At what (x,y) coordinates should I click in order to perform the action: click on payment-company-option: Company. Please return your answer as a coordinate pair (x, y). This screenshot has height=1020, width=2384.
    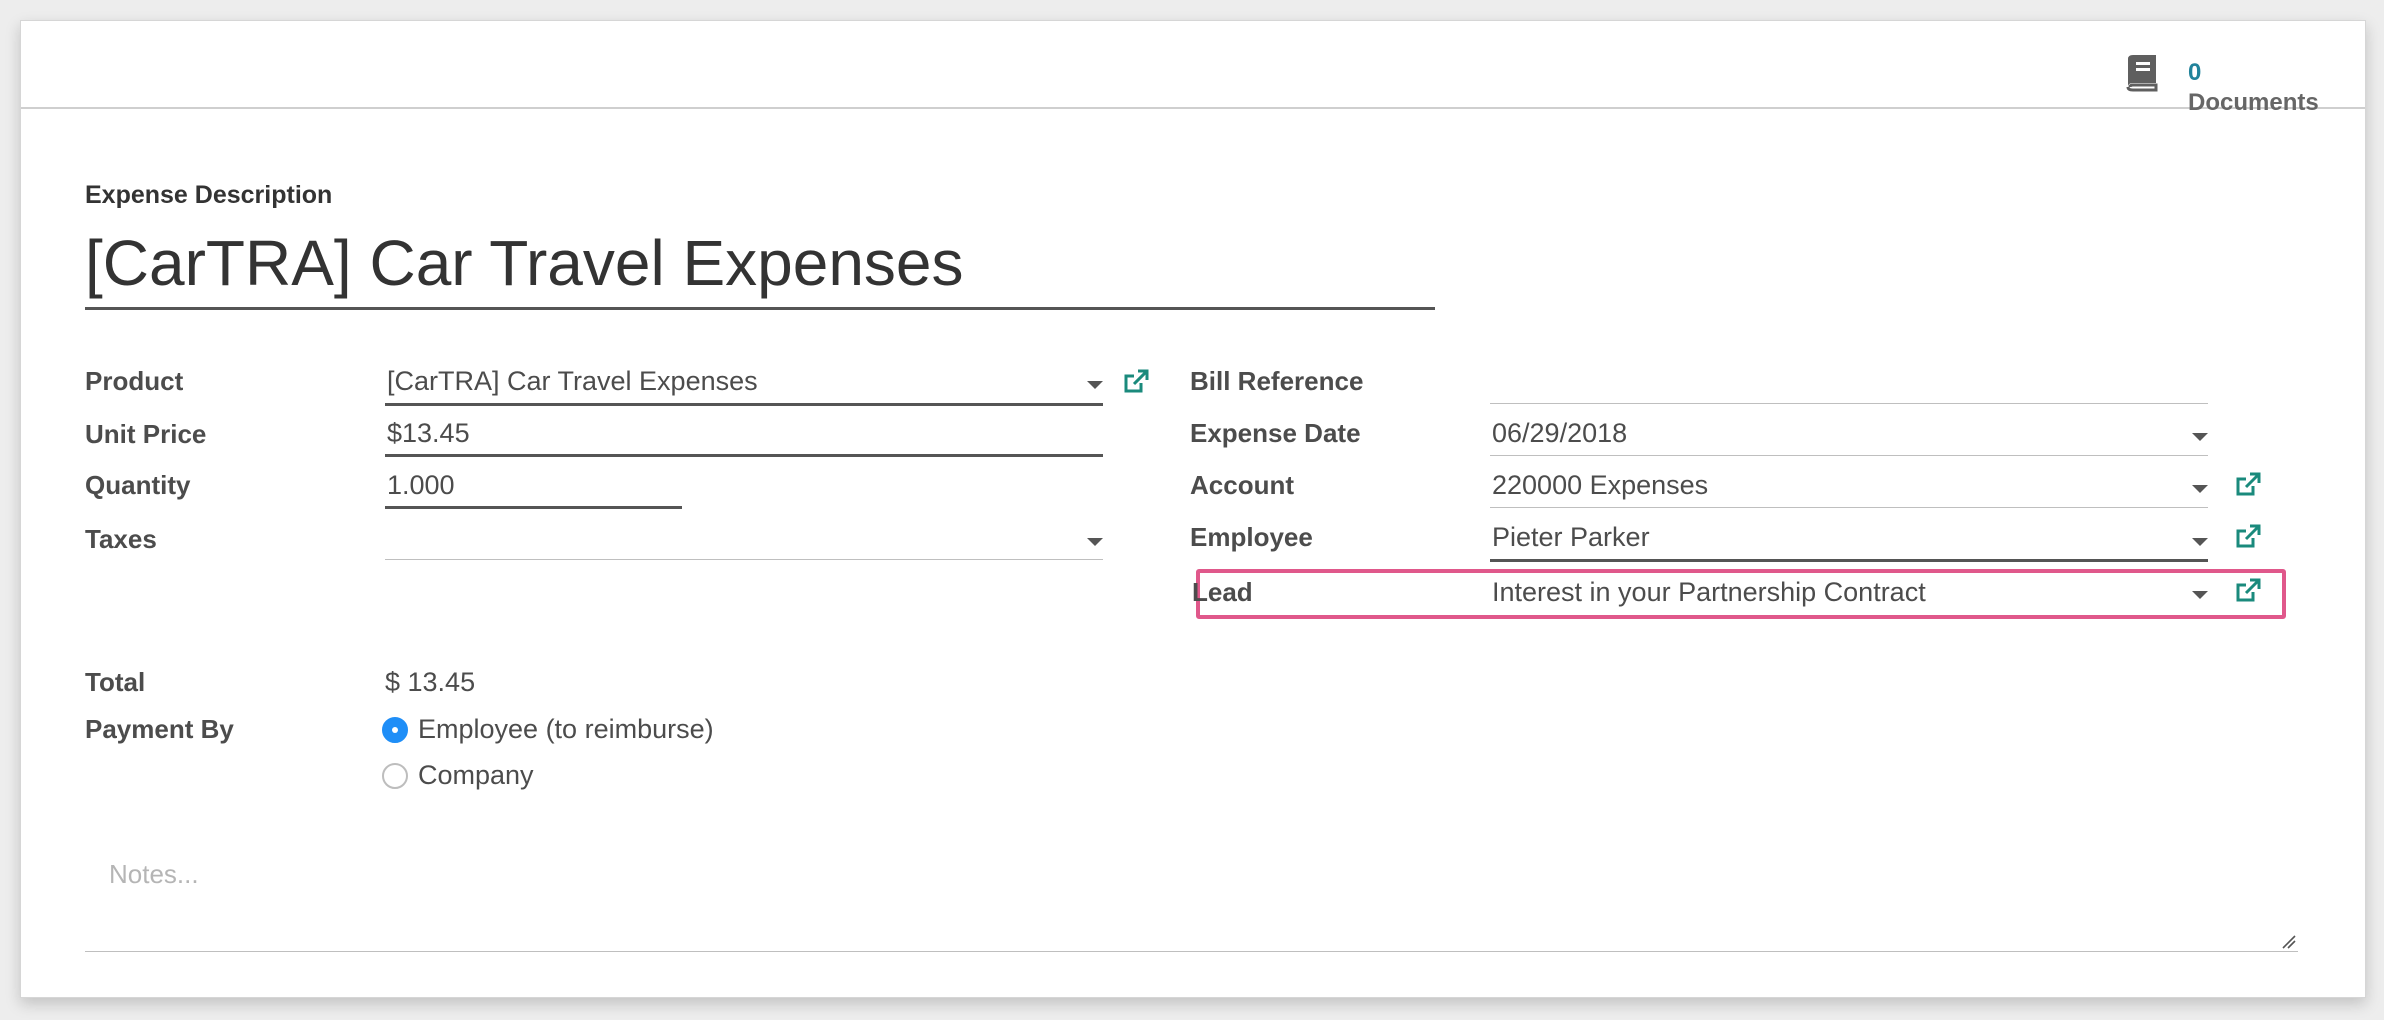
    Looking at the image, I should click on (476, 775).